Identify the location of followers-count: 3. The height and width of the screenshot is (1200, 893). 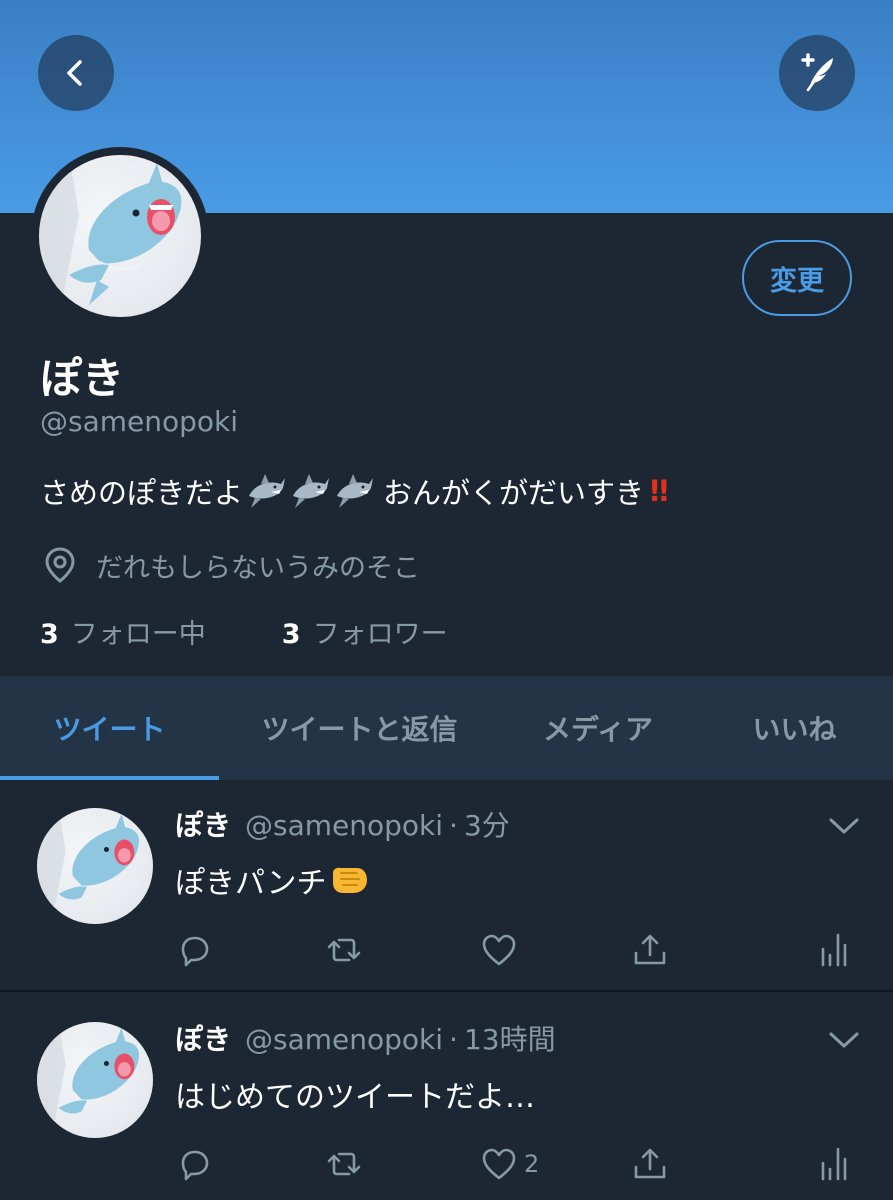
(291, 634).